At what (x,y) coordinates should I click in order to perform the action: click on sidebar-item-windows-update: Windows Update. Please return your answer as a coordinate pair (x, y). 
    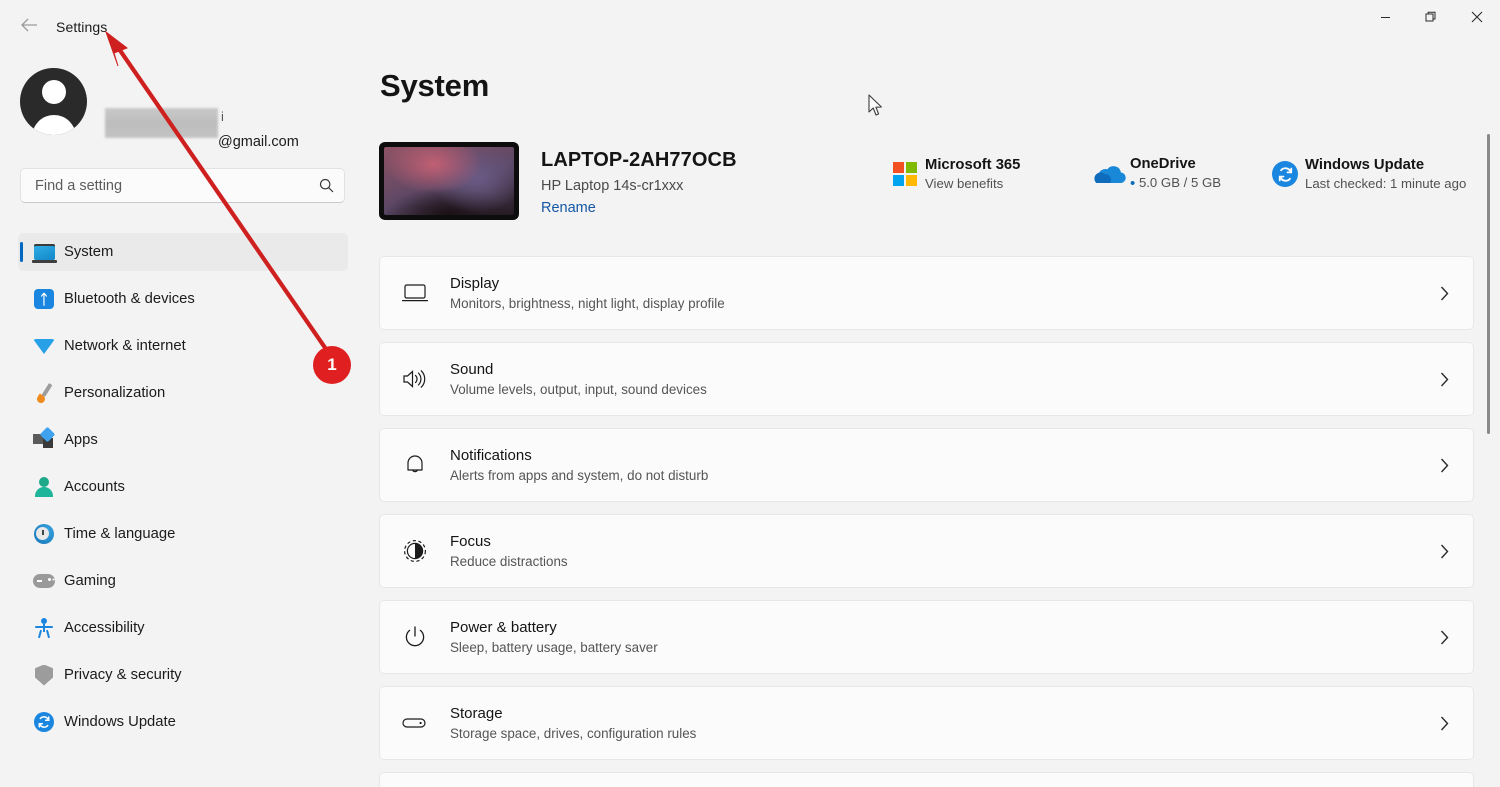
    Looking at the image, I should click on (183, 722).